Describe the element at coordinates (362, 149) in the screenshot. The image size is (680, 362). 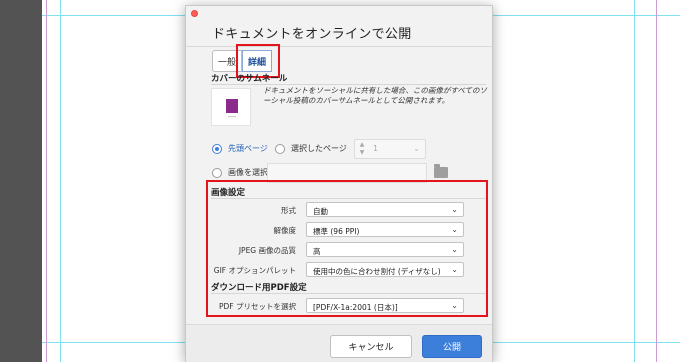
I see `stepper-arrows-icon: ▲ ▼` at that location.